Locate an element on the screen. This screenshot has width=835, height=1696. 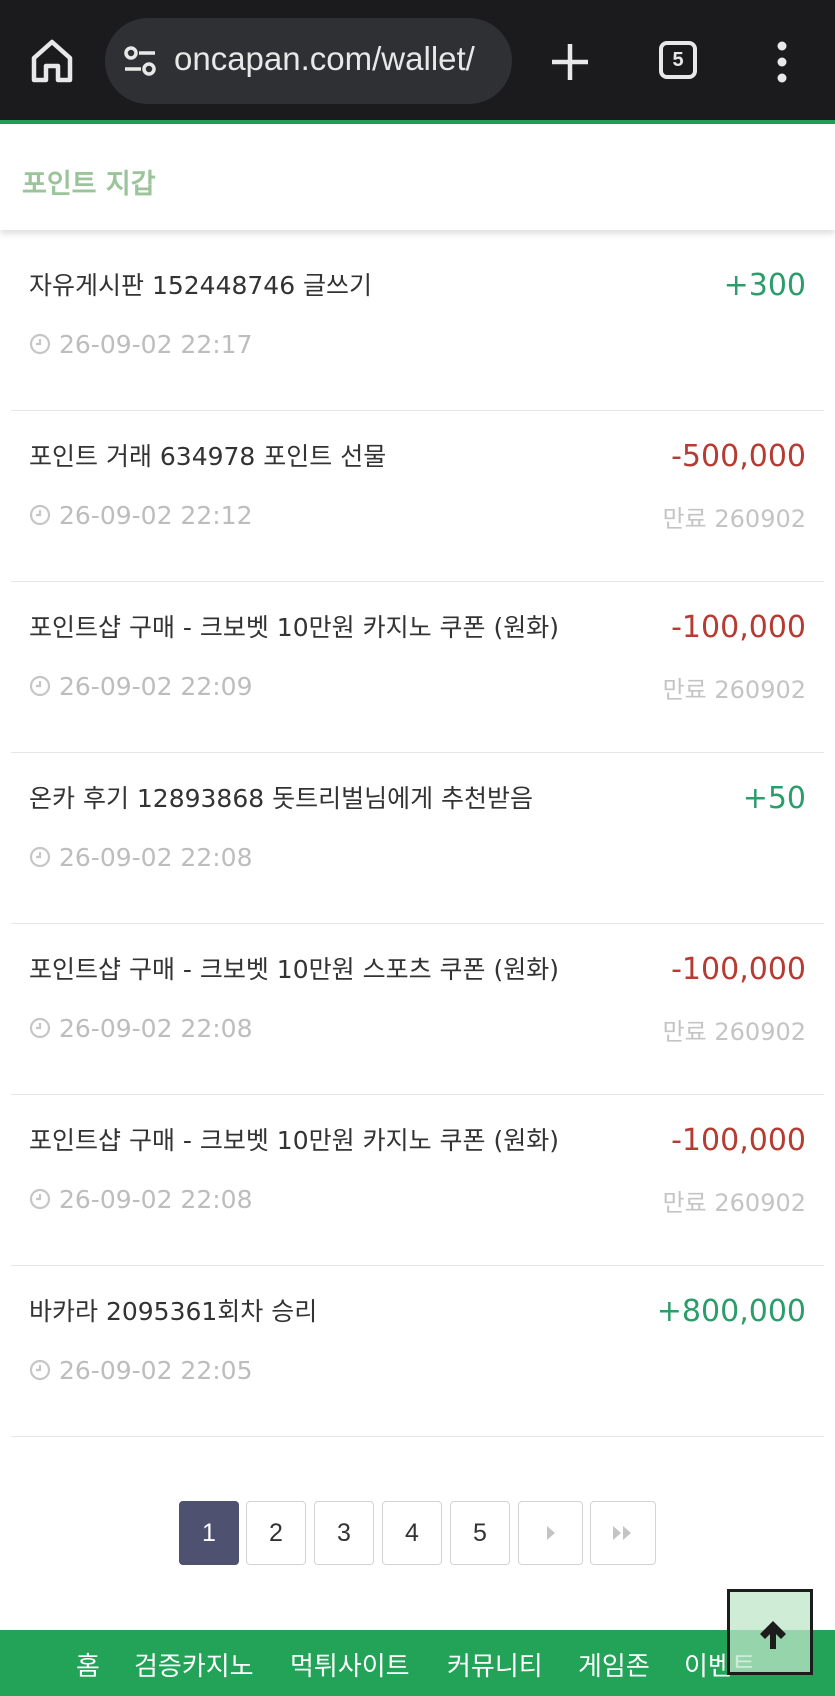
transaction-description: 자유게시판 152448746 글쓰기 is located at coordinates (201, 285).